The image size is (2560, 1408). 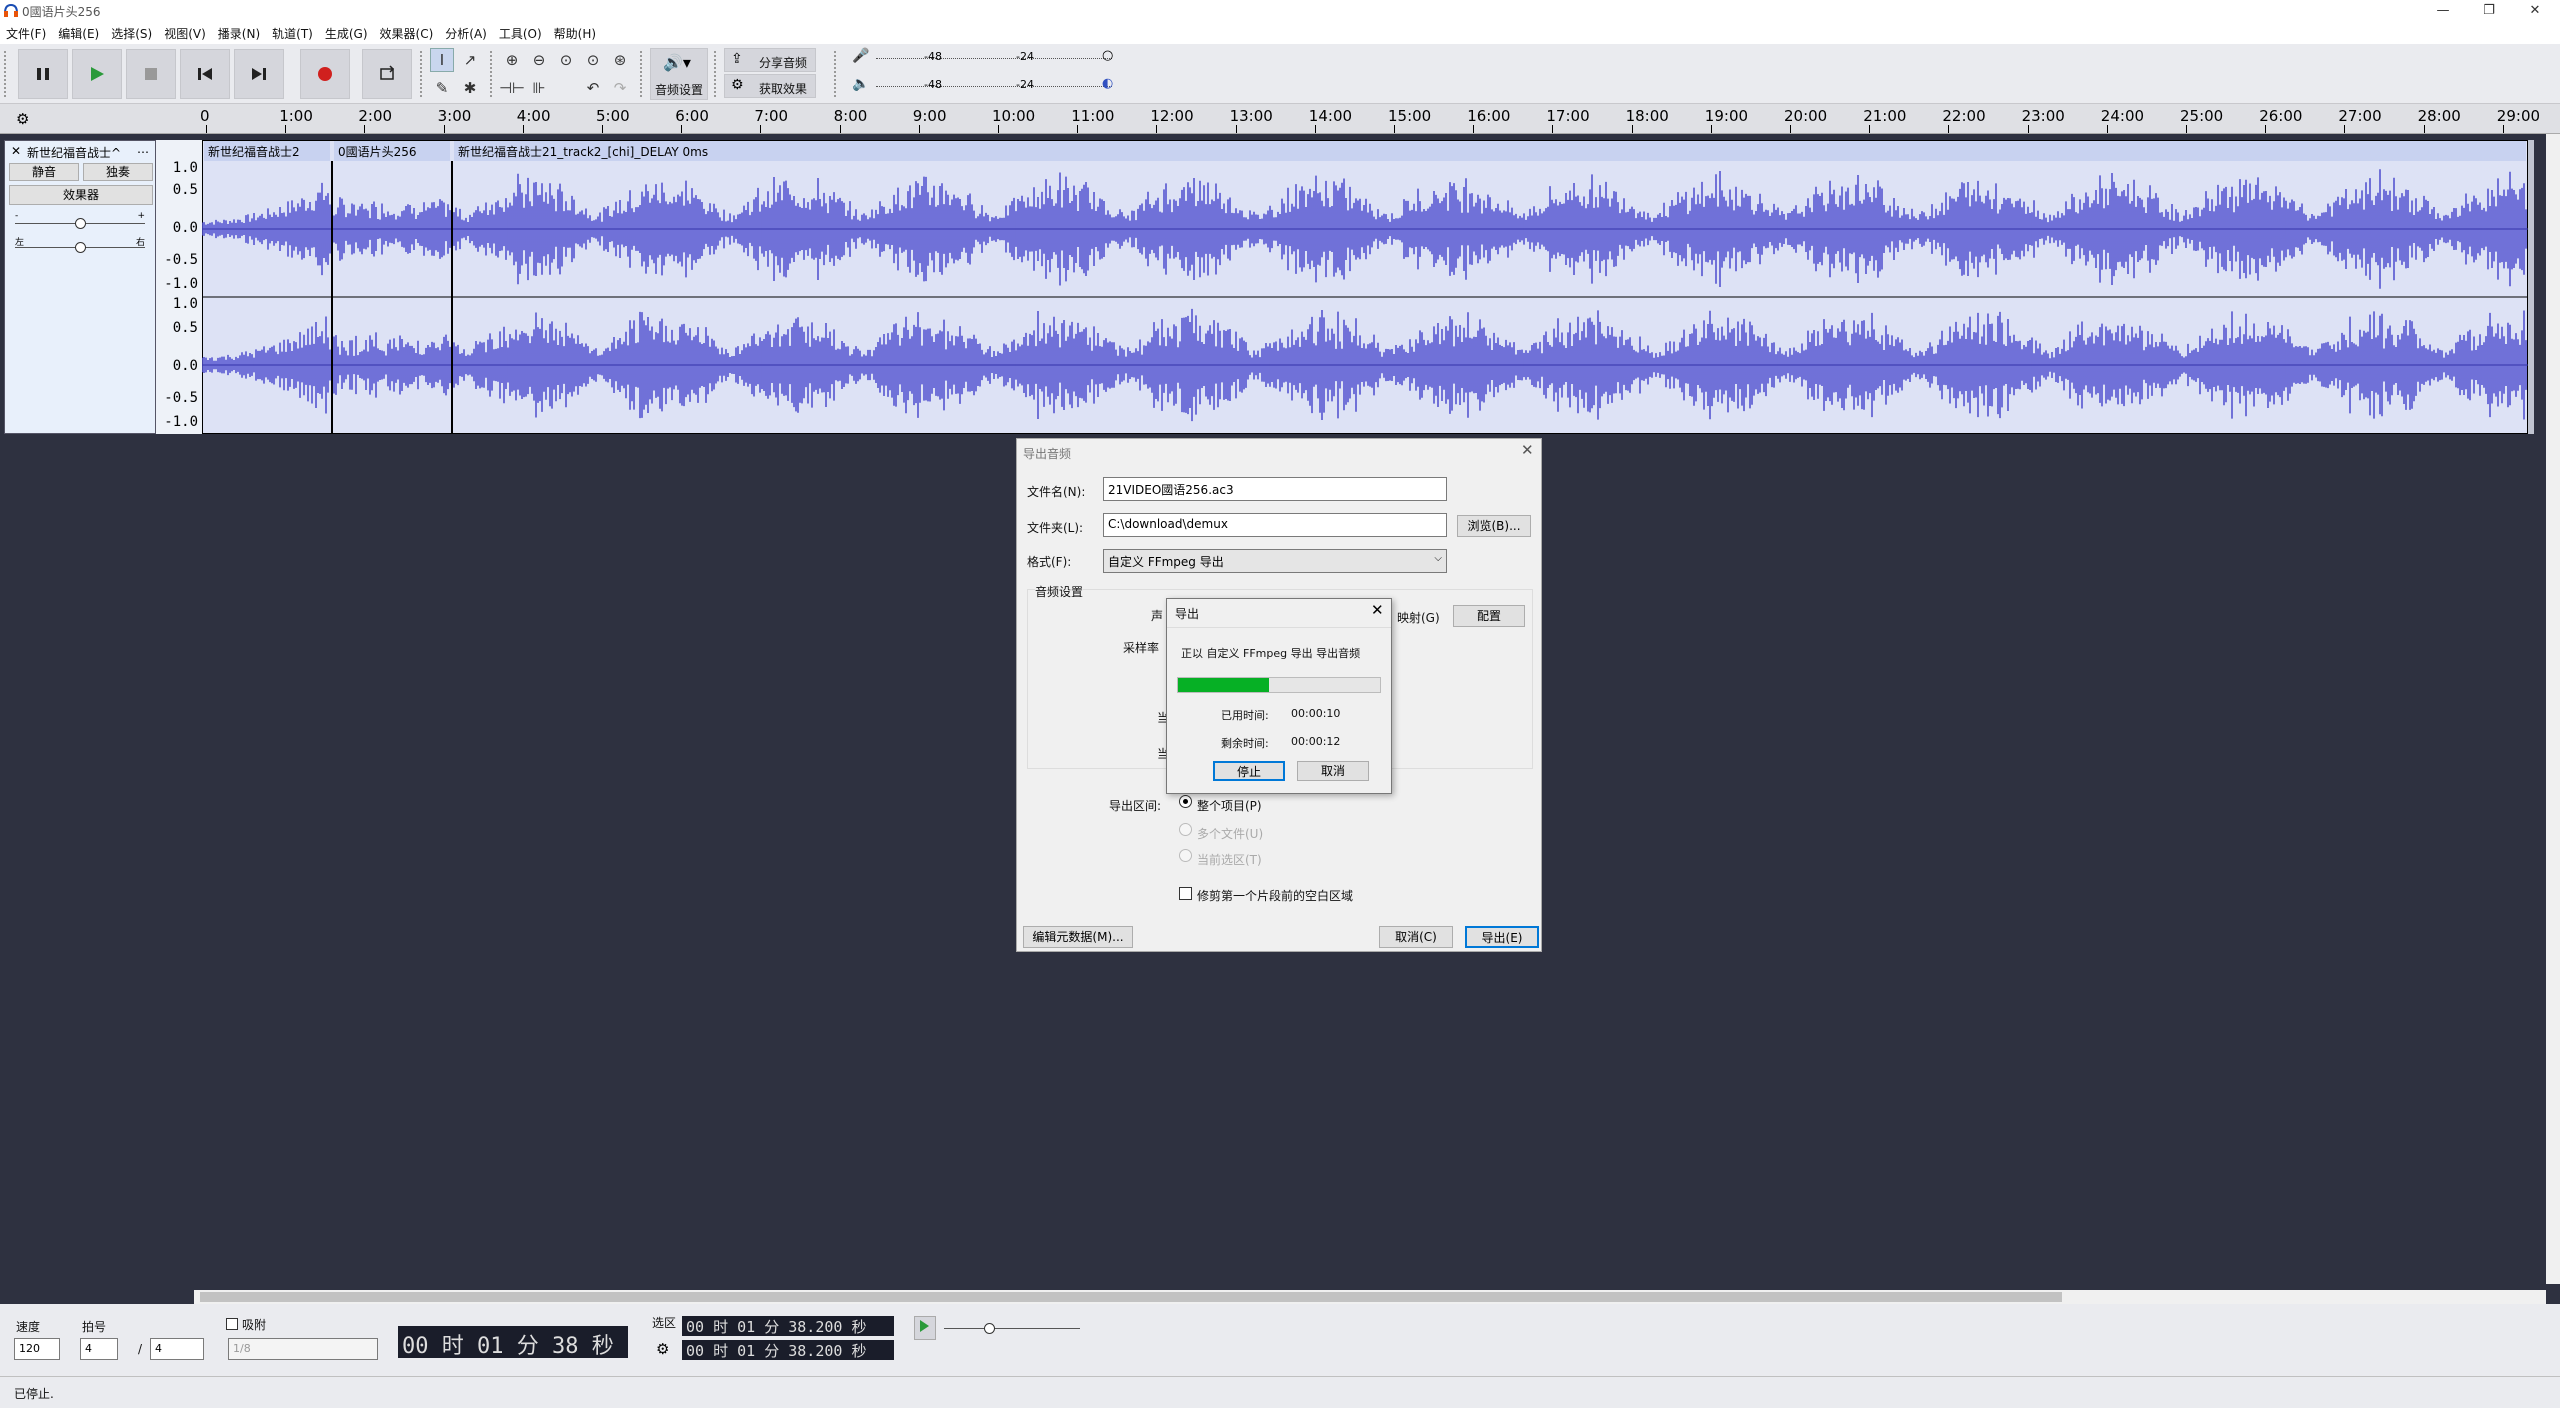 What do you see at coordinates (442, 60) in the screenshot?
I see `selection-tool-icon: I` at bounding box center [442, 60].